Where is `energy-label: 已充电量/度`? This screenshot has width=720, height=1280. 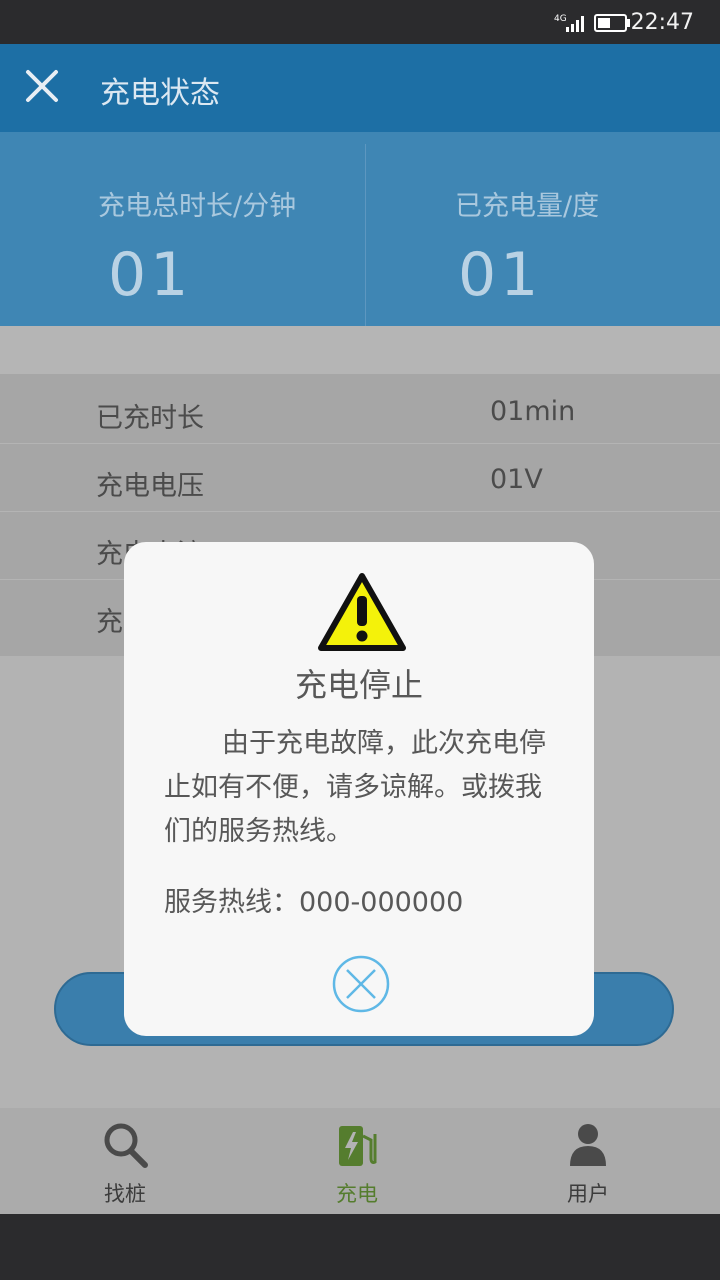
energy-label: 已充电量/度 is located at coordinates (527, 206).